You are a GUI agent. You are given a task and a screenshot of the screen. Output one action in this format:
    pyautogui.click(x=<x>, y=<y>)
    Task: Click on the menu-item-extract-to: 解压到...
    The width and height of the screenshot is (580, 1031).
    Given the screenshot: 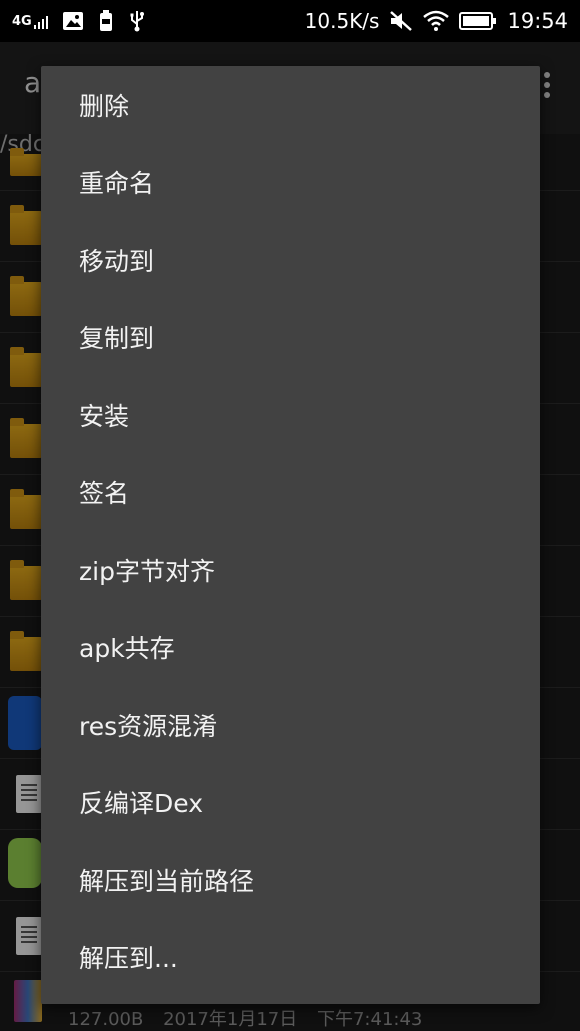 What is the action you would take?
    pyautogui.click(x=290, y=958)
    